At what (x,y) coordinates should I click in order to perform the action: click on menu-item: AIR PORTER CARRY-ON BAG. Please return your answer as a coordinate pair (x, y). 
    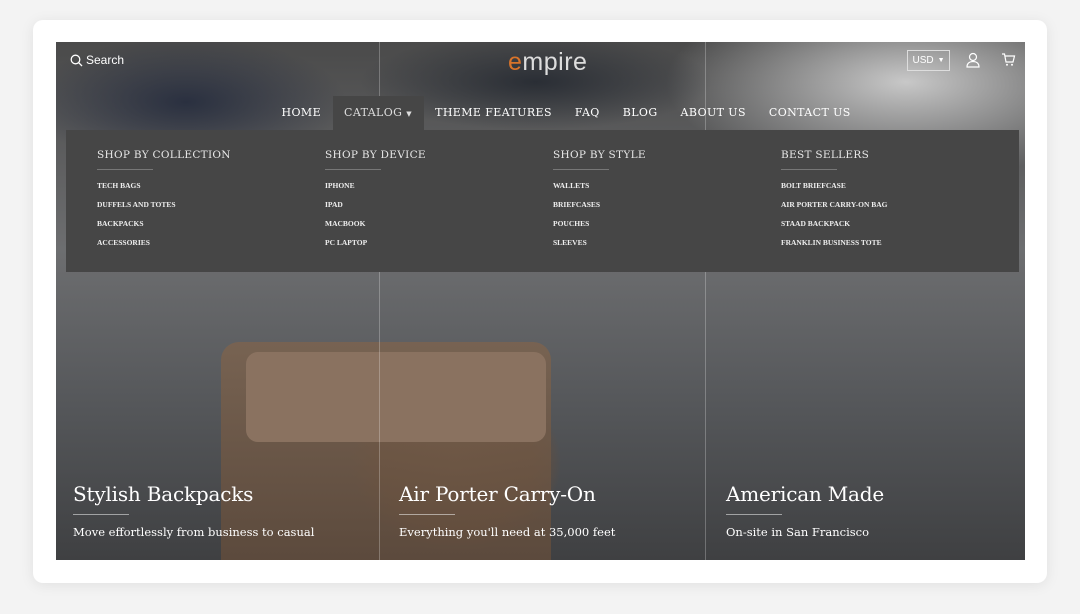
    Looking at the image, I should click on (895, 204).